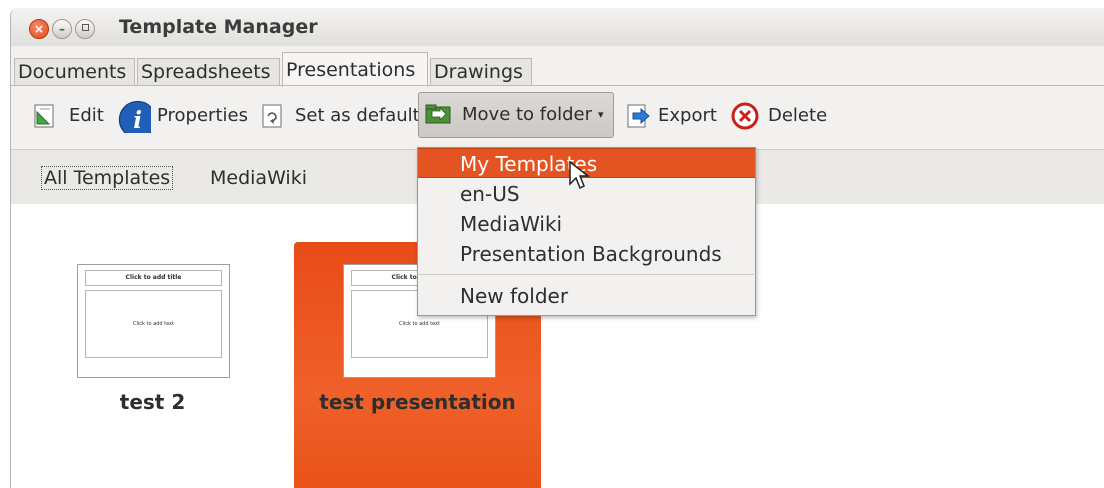 The image size is (1104, 488). What do you see at coordinates (44, 116) in the screenshot?
I see `edit-template-icon` at bounding box center [44, 116].